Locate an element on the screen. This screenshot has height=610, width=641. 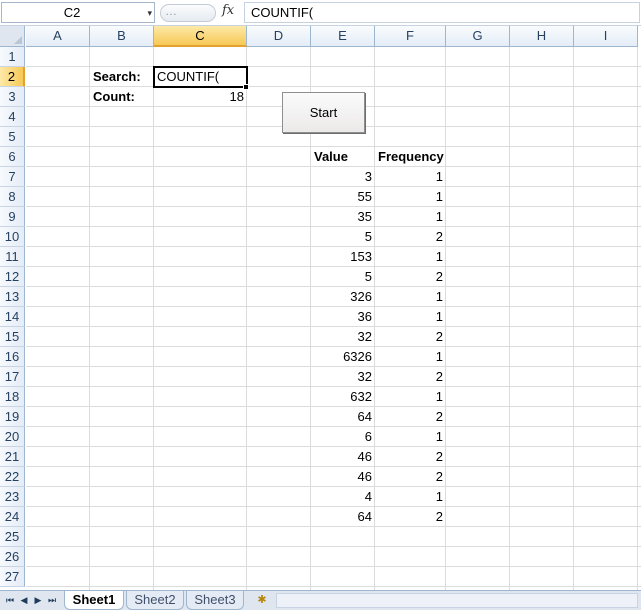
first-sheet-icon: ⏮ is located at coordinates (10, 600).